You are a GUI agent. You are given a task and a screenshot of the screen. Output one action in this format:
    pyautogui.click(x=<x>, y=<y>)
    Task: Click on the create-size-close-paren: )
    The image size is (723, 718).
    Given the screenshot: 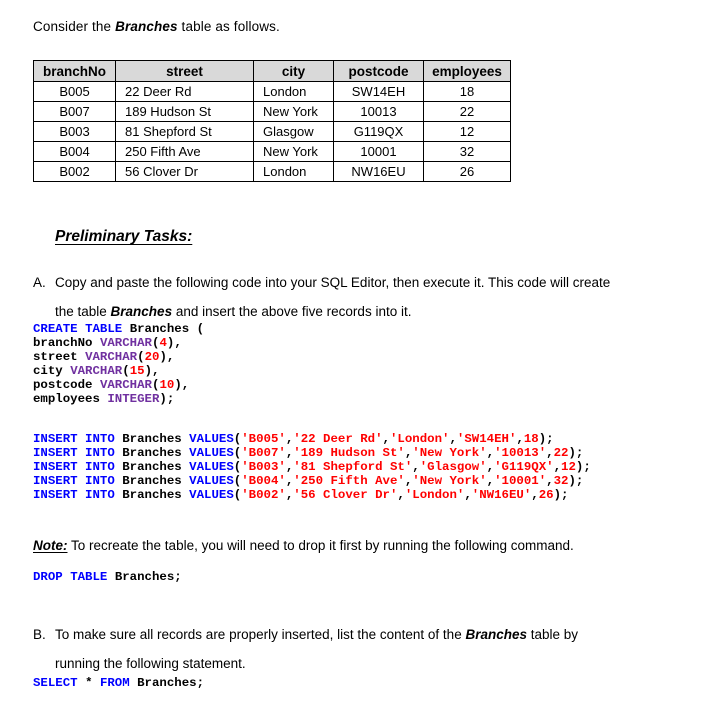 What is the action you would take?
    pyautogui.click(x=163, y=357)
    